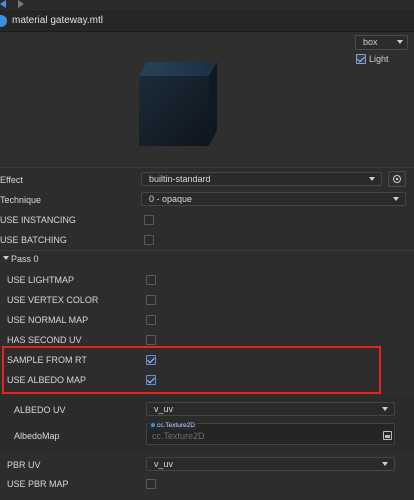 The height and width of the screenshot is (500, 414). Describe the element at coordinates (173, 426) in the screenshot. I see `asset-type-tag: cc.Texture2D` at that location.